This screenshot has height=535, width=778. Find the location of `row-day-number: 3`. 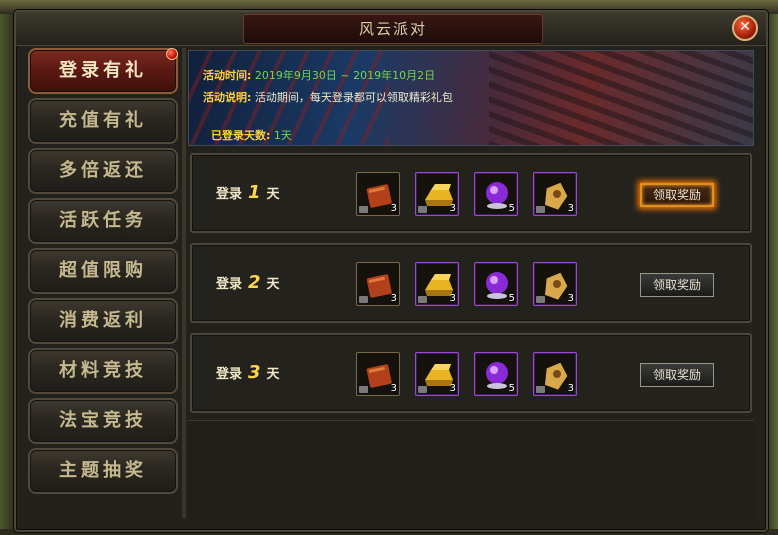

row-day-number: 3 is located at coordinates (254, 372).